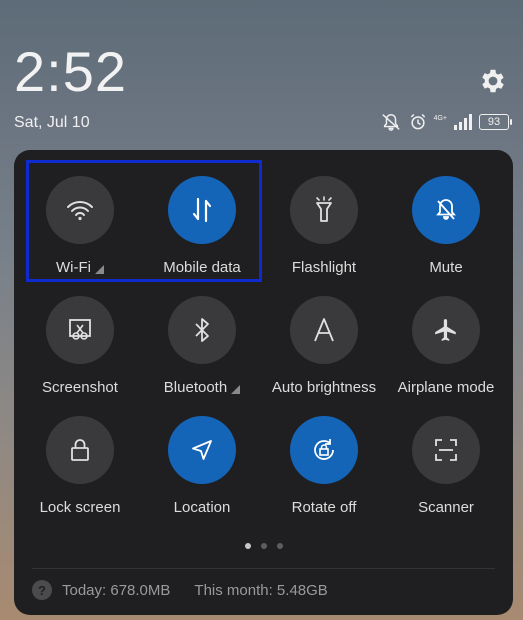 This screenshot has width=523, height=620. I want to click on location-icon, so click(202, 450).